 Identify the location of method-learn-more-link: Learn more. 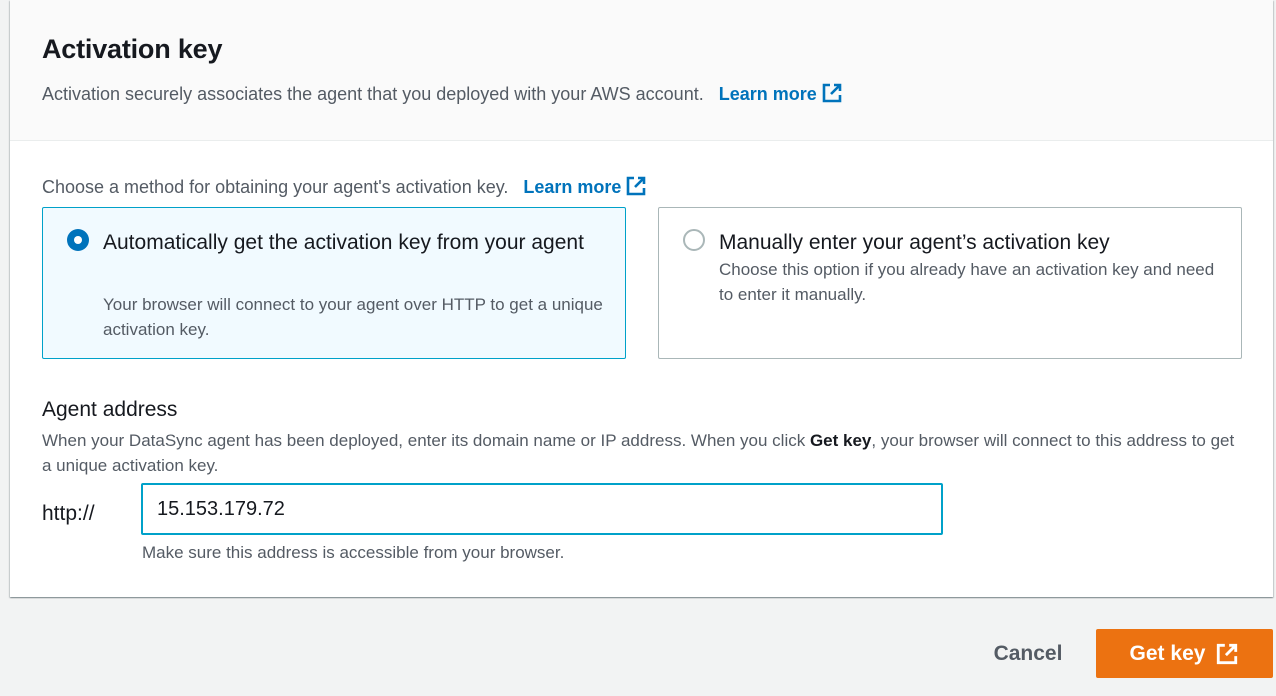
(585, 186).